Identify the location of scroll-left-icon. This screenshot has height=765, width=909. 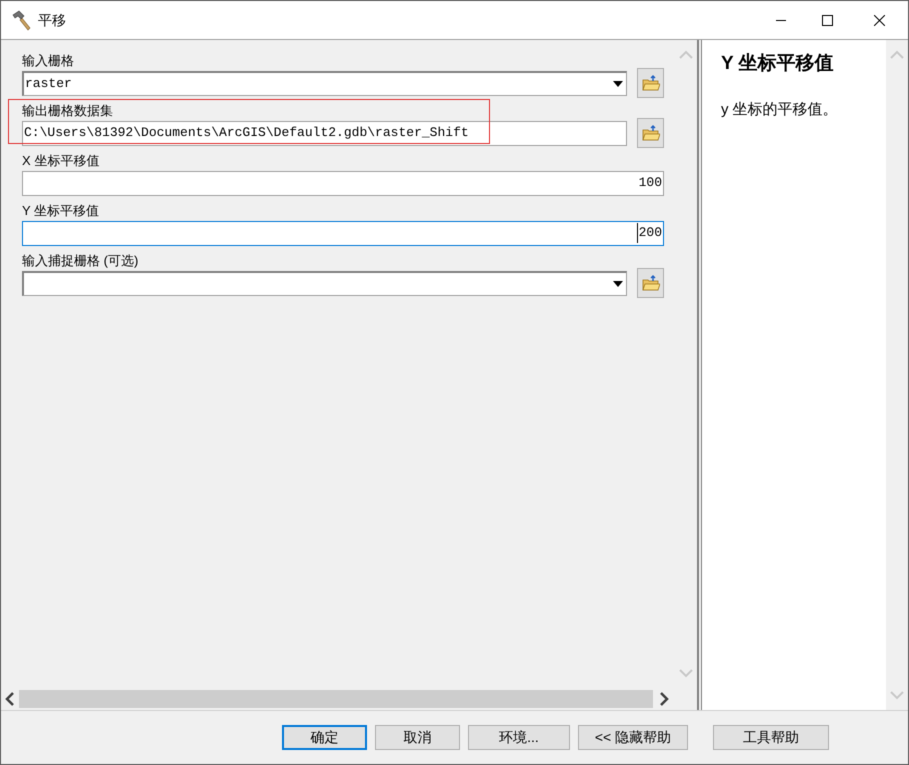
(10, 699).